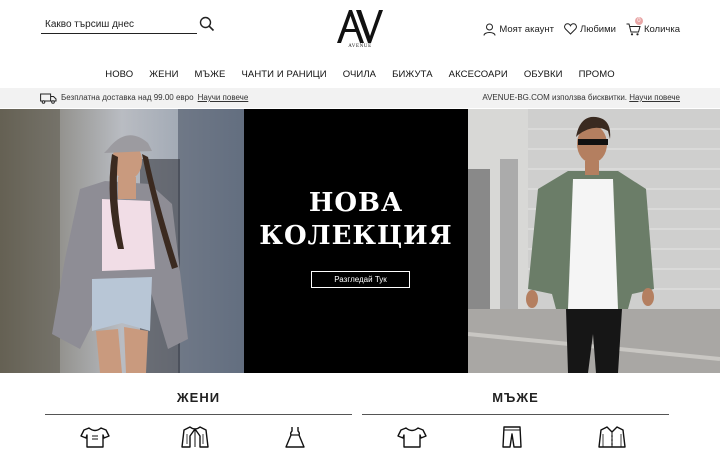  I want to click on hero-title-line1: НОВА, so click(356, 203).